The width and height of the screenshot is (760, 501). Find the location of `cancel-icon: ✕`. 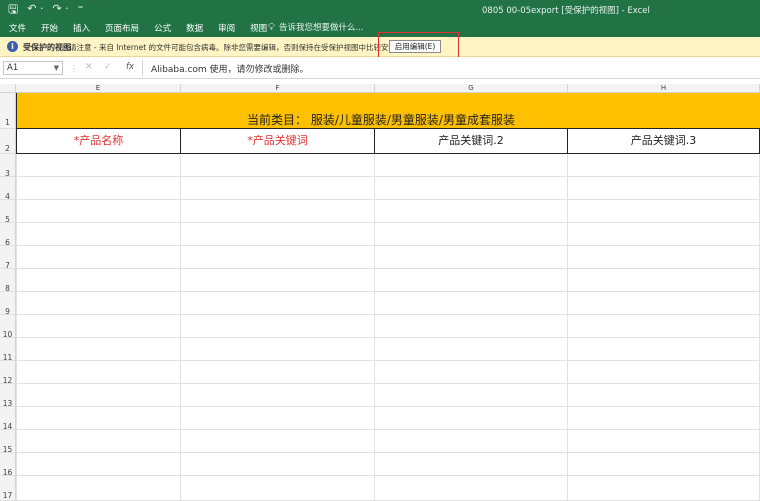

cancel-icon: ✕ is located at coordinates (89, 67).